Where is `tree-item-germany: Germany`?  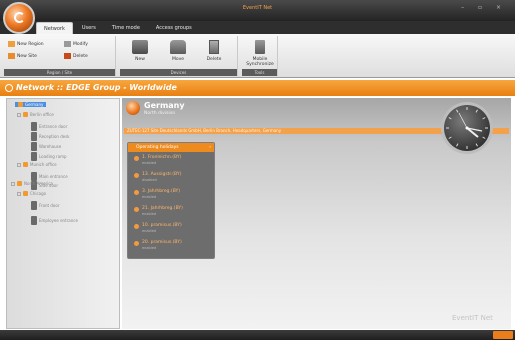
tree-item-germany: Germany is located at coordinates (31, 104).